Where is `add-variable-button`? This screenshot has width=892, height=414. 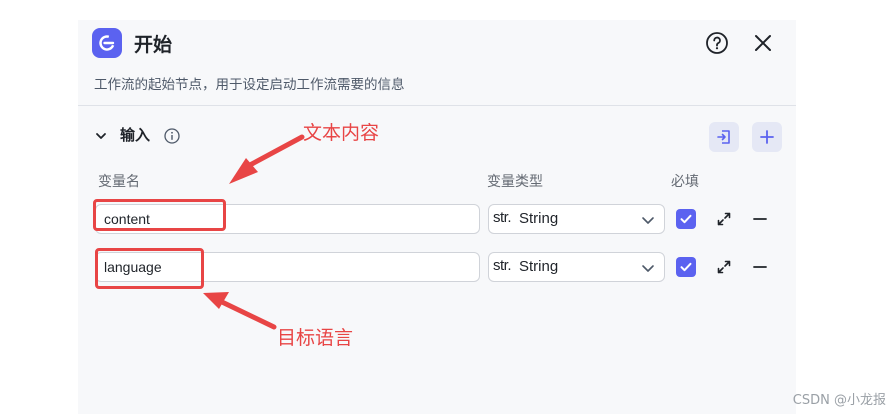 add-variable-button is located at coordinates (767, 137).